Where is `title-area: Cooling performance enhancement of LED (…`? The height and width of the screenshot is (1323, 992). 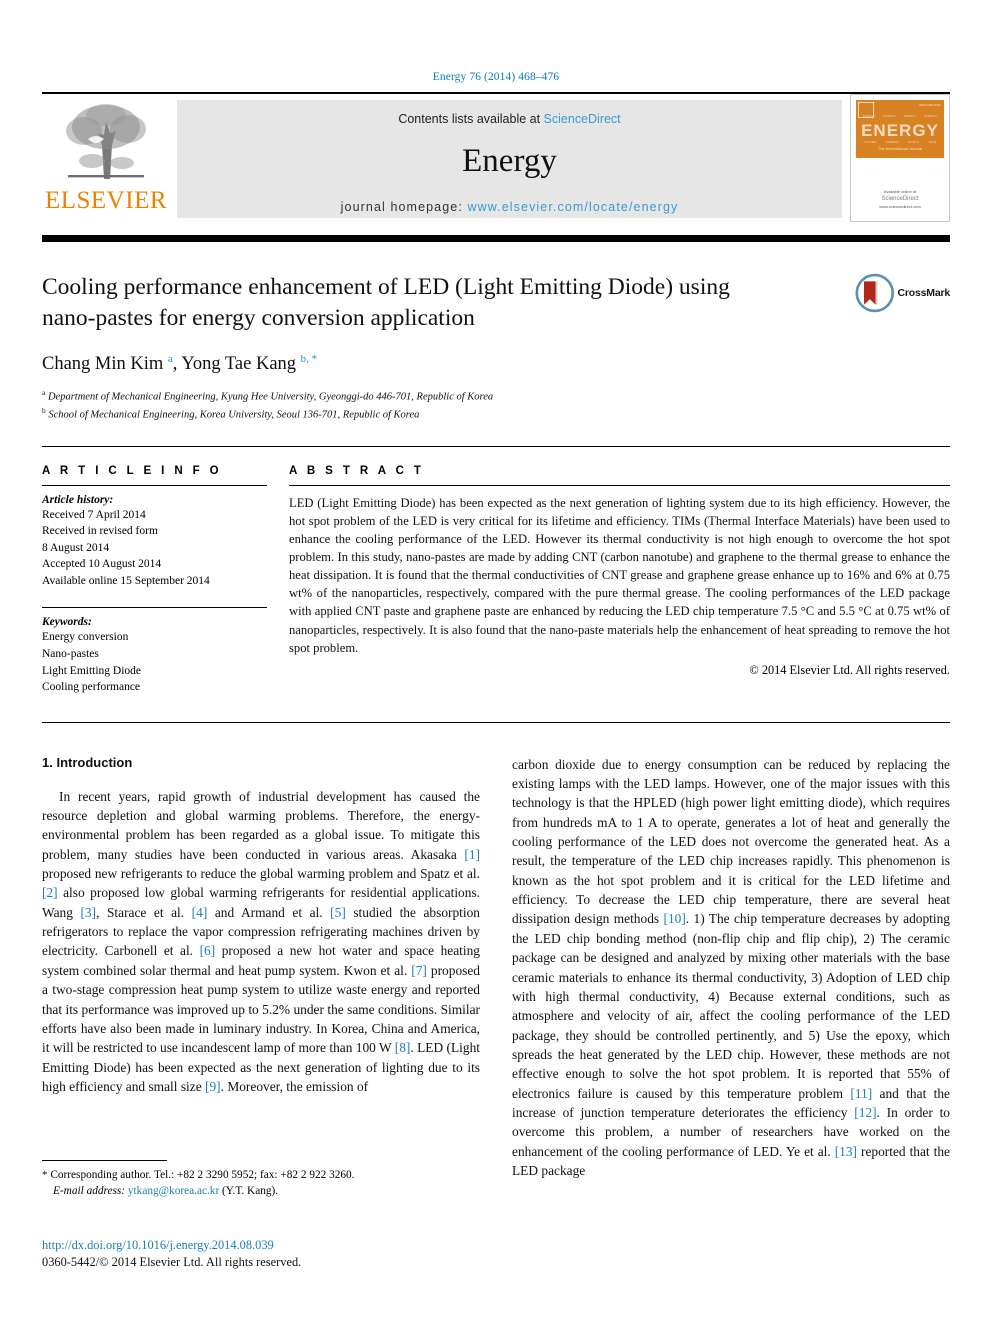 title-area: Cooling performance enhancement of LED (… is located at coordinates (496, 303).